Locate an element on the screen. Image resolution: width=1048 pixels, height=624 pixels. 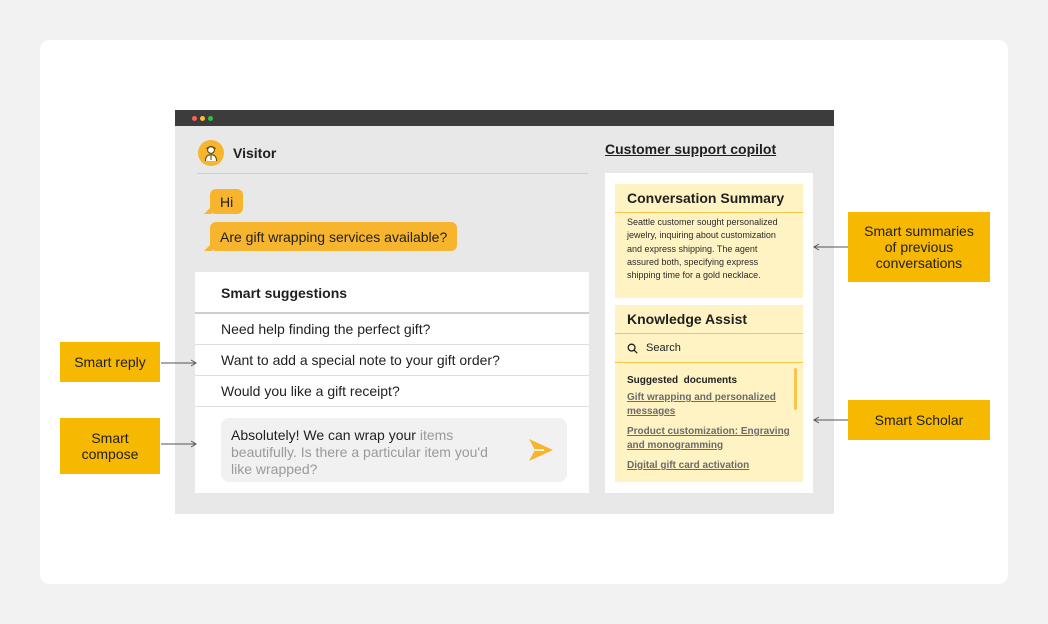
maximize-window-dot is located at coordinates (210, 118).